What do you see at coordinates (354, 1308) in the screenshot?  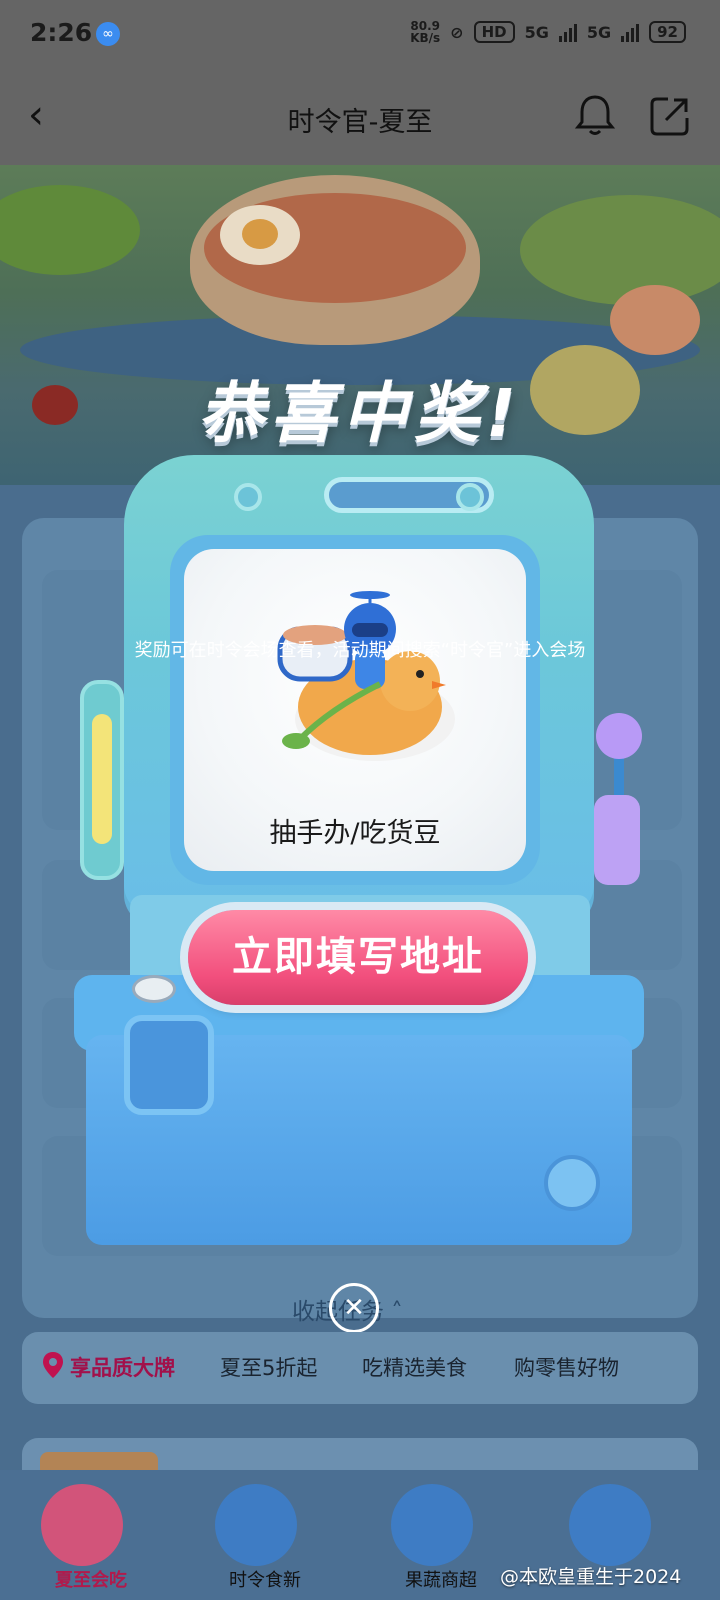 I see `close-icon: ✕` at bounding box center [354, 1308].